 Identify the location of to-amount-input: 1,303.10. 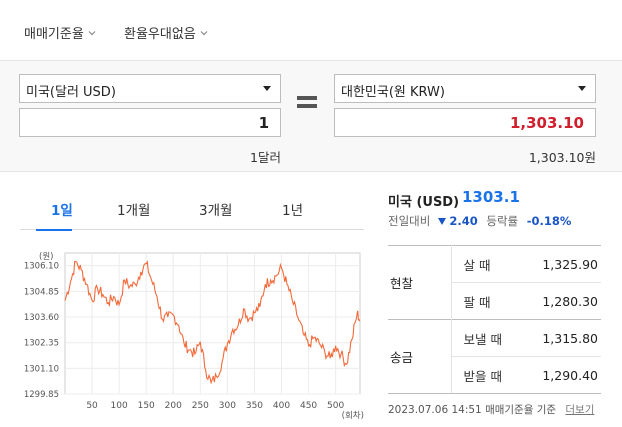
(465, 122).